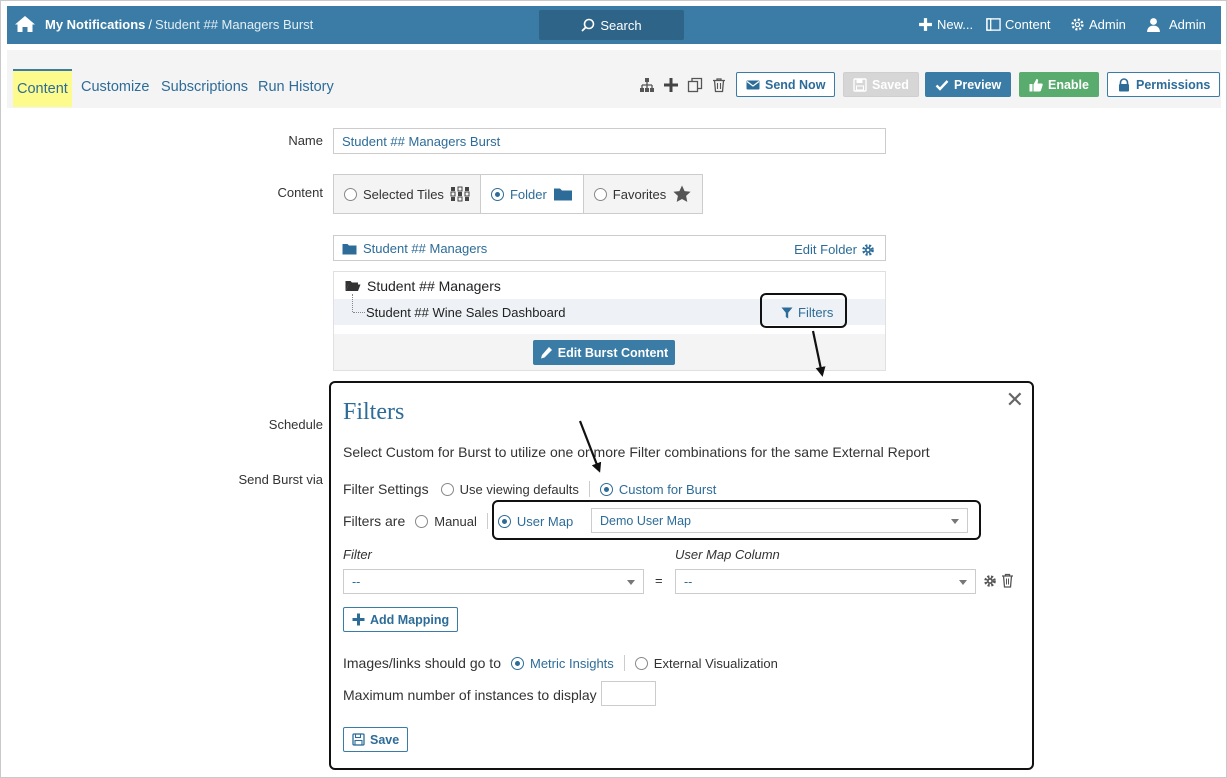 The height and width of the screenshot is (778, 1227). Describe the element at coordinates (613, 352) in the screenshot. I see `edit-burst-content-label: Edit Burst Content` at that location.